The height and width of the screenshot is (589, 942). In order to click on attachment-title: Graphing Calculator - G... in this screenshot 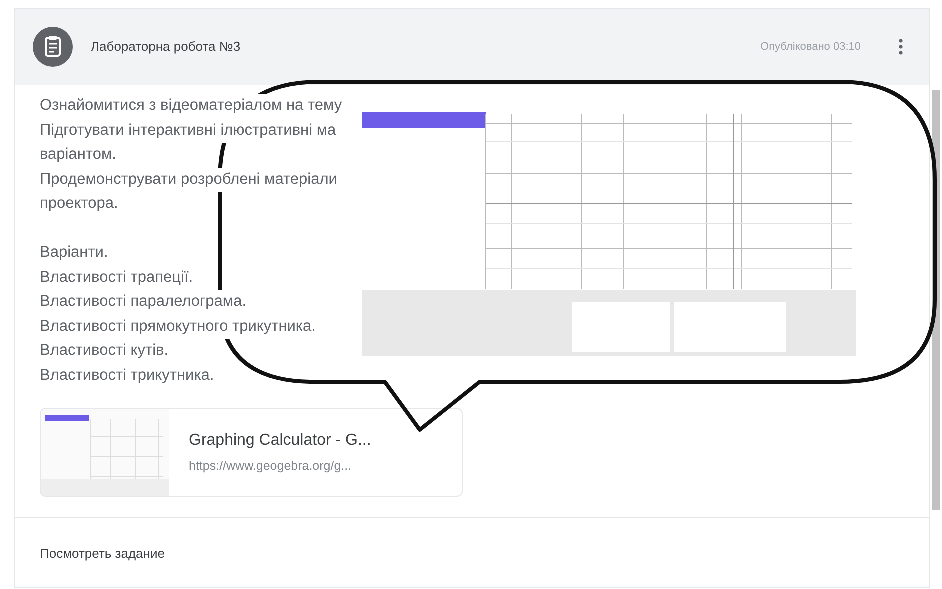, I will do `click(280, 441)`.